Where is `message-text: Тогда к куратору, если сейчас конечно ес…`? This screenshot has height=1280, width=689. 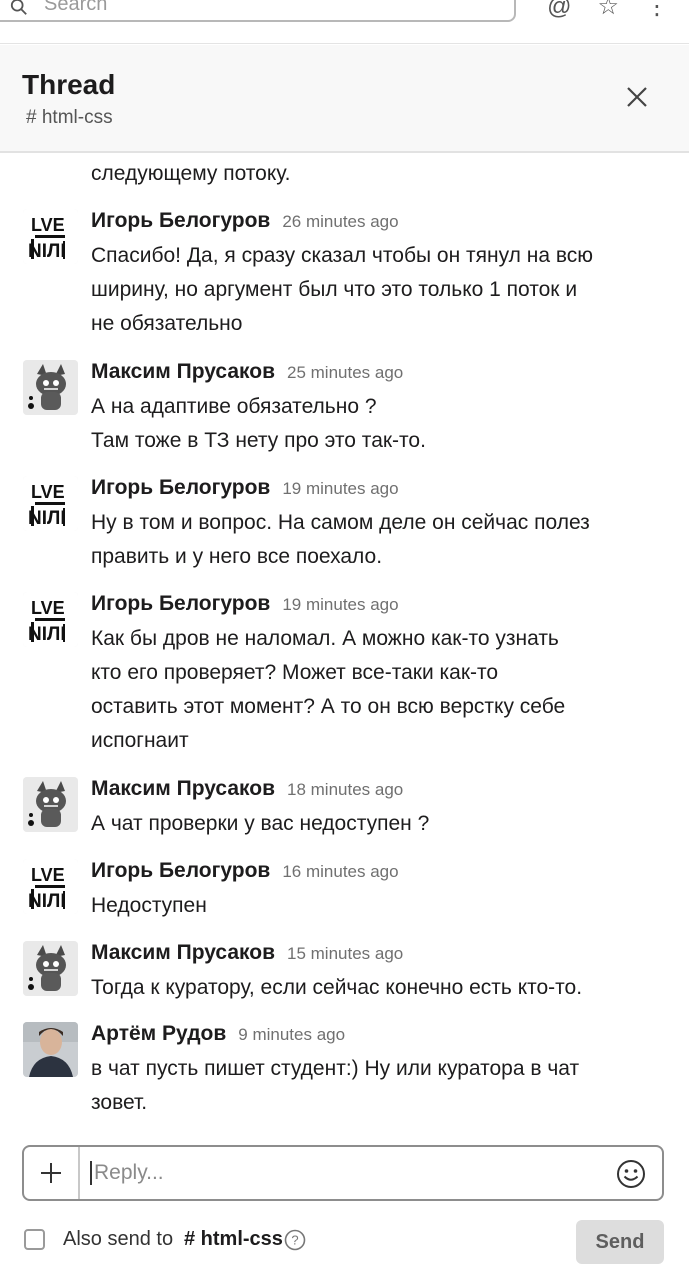 message-text: Тогда к куратору, если сейчас конечно ес… is located at coordinates (337, 987).